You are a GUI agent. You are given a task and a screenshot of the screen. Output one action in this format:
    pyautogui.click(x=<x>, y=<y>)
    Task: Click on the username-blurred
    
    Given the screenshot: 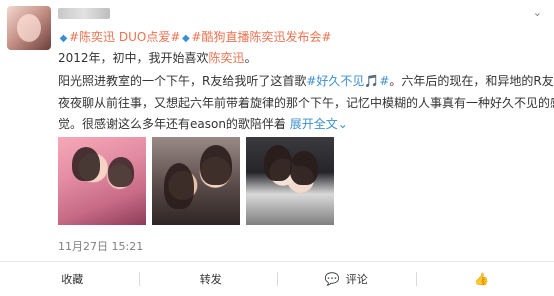 What is the action you would take?
    pyautogui.click(x=84, y=13)
    